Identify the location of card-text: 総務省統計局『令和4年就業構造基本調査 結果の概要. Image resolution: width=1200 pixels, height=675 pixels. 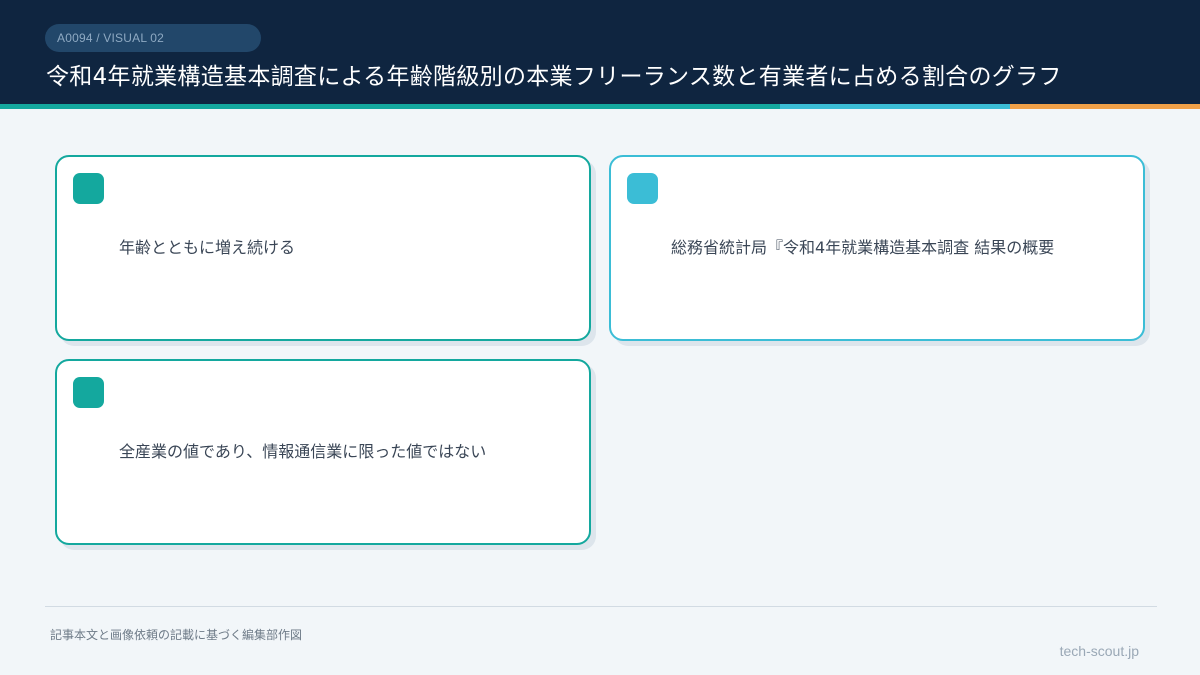
(863, 247).